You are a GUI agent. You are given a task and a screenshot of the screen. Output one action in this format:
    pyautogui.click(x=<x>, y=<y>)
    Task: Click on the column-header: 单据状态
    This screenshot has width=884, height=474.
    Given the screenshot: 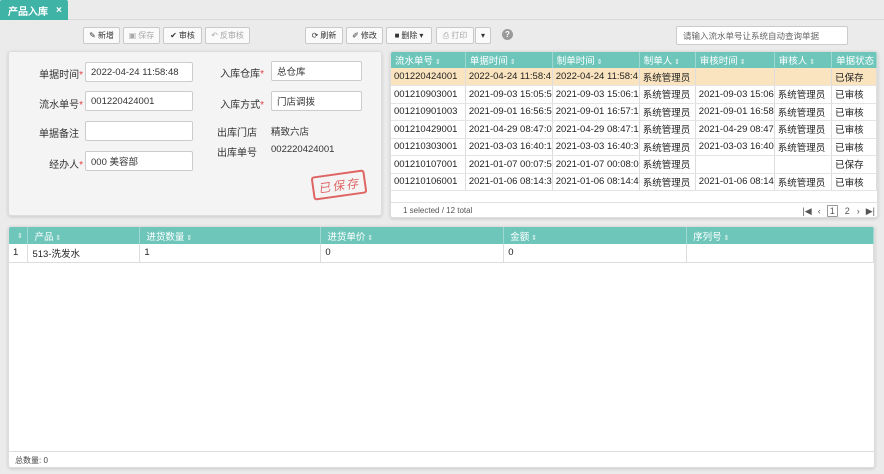 What is the action you would take?
    pyautogui.click(x=854, y=60)
    